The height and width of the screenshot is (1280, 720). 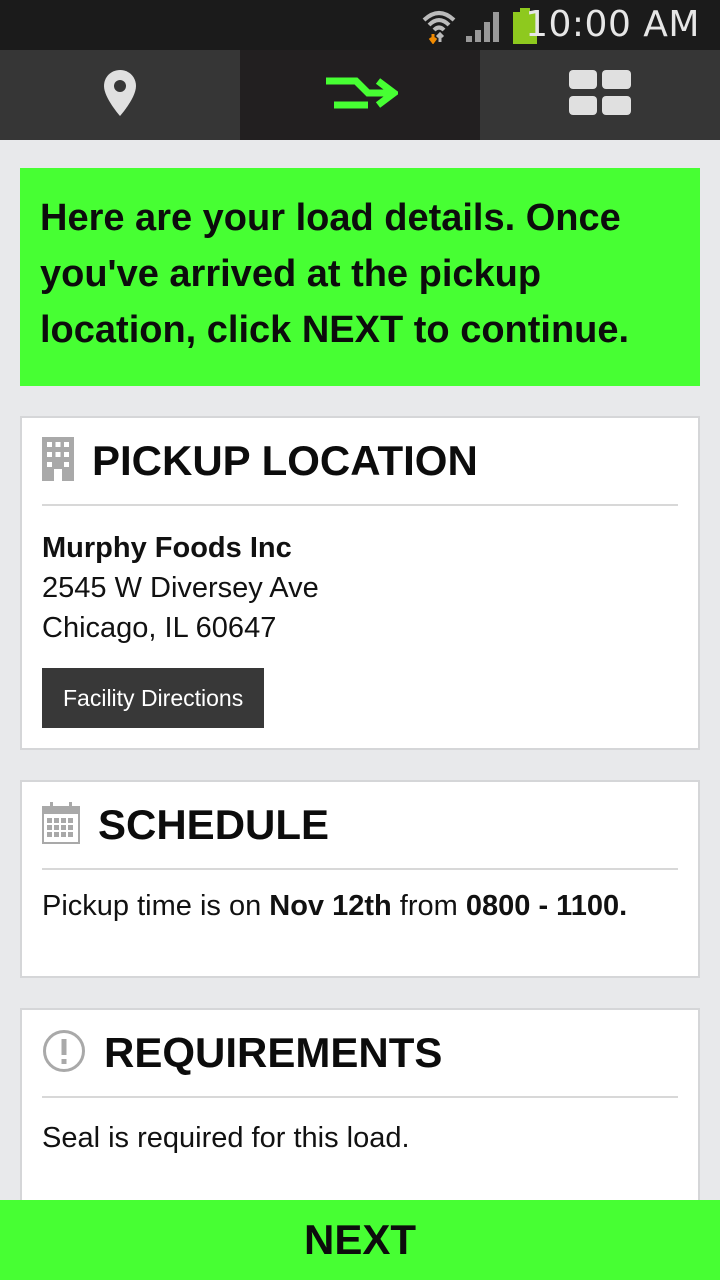 I want to click on requirements-header: REQUIREMENTS, so click(x=360, y=1054).